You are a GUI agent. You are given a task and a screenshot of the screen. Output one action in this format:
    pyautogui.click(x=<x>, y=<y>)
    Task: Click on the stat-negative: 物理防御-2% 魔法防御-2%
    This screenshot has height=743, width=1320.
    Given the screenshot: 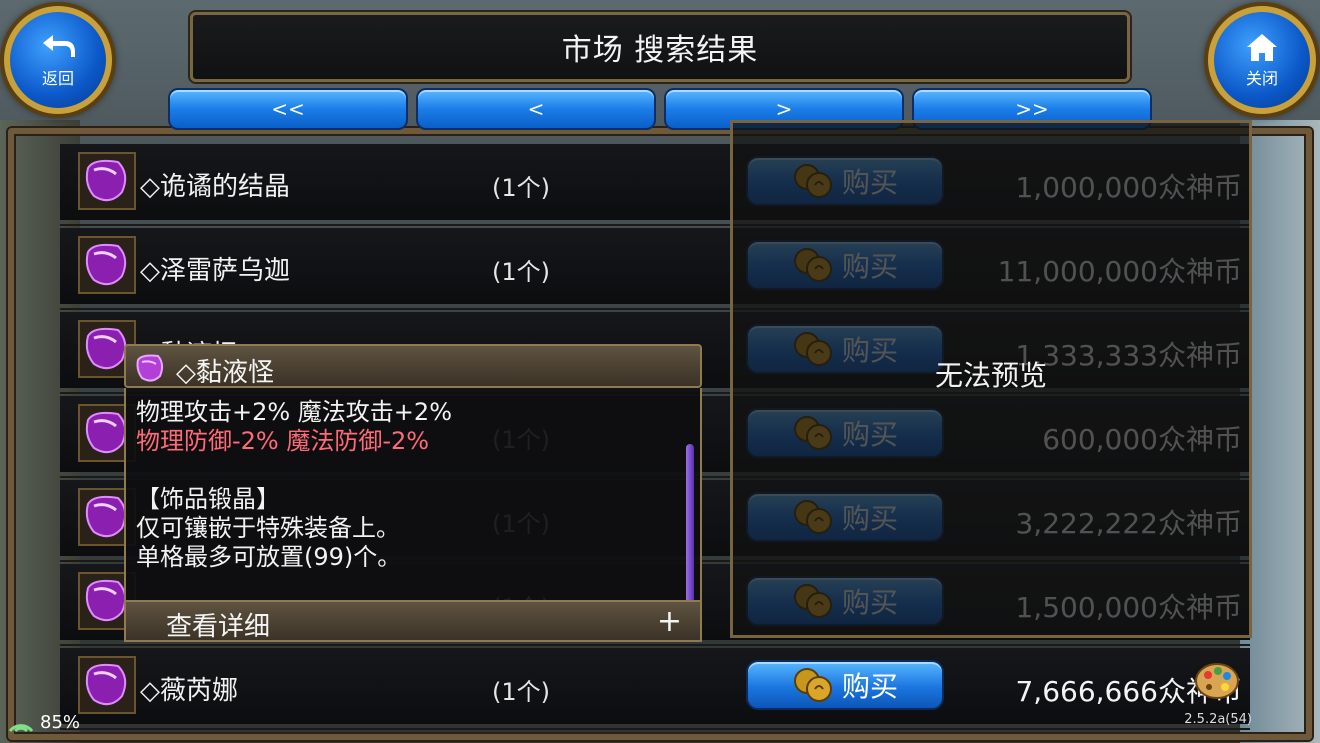 What is the action you would take?
    pyautogui.click(x=283, y=441)
    